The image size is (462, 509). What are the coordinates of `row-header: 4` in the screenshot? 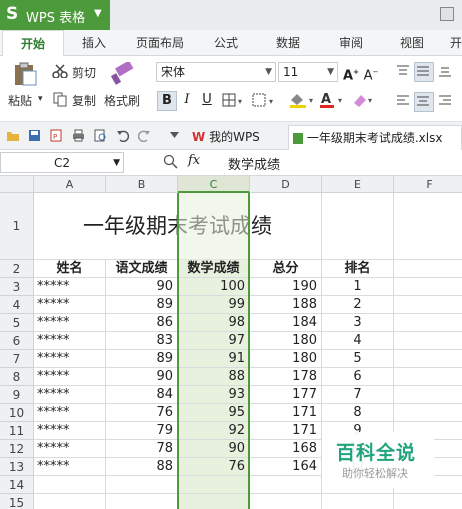 It's located at (17, 305).